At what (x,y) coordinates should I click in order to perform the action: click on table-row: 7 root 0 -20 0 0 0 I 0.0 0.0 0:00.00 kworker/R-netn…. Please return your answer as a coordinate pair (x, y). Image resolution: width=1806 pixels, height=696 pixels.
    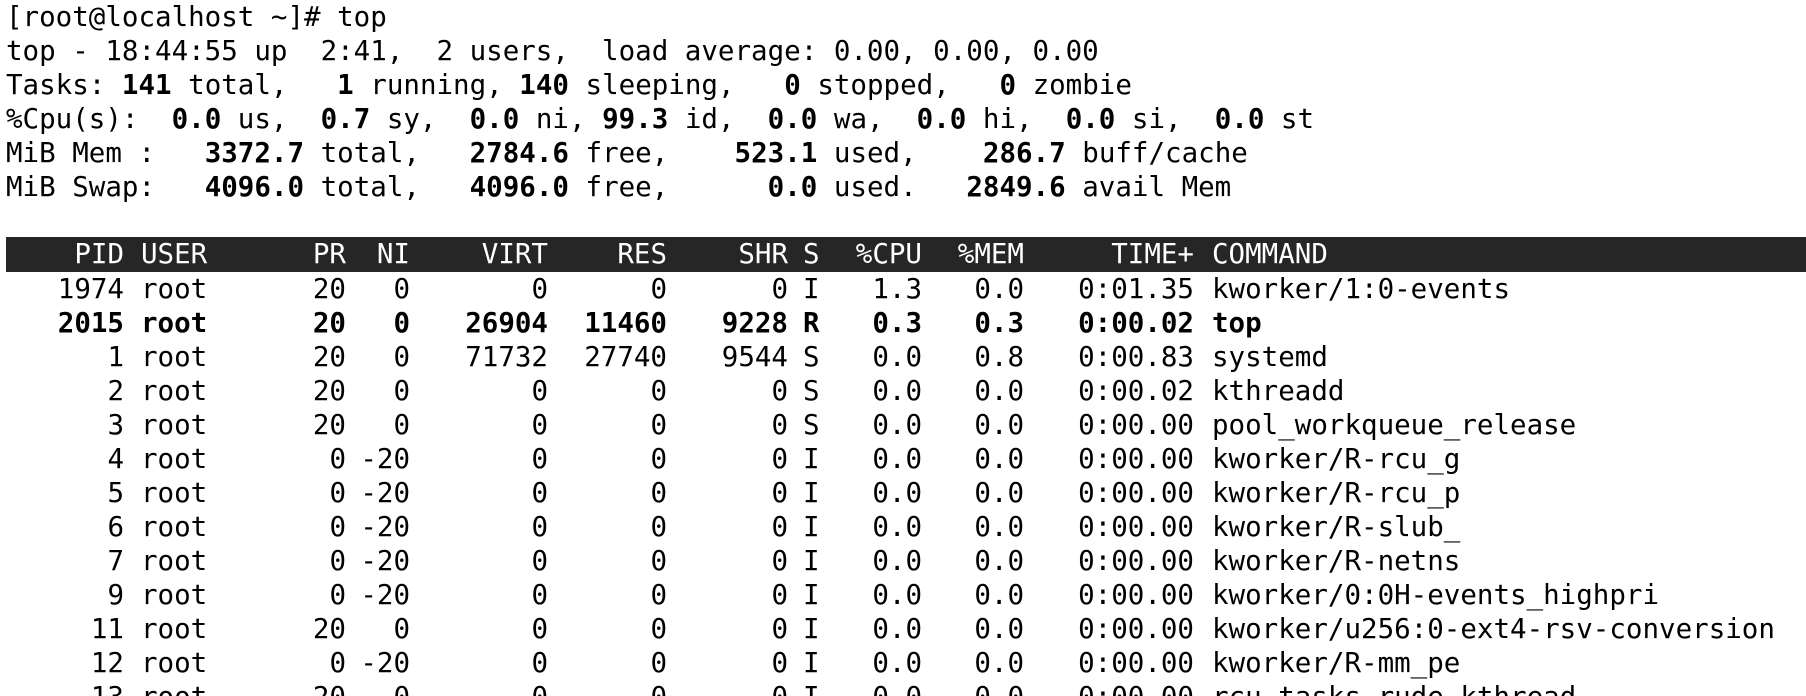
    Looking at the image, I should click on (903, 561).